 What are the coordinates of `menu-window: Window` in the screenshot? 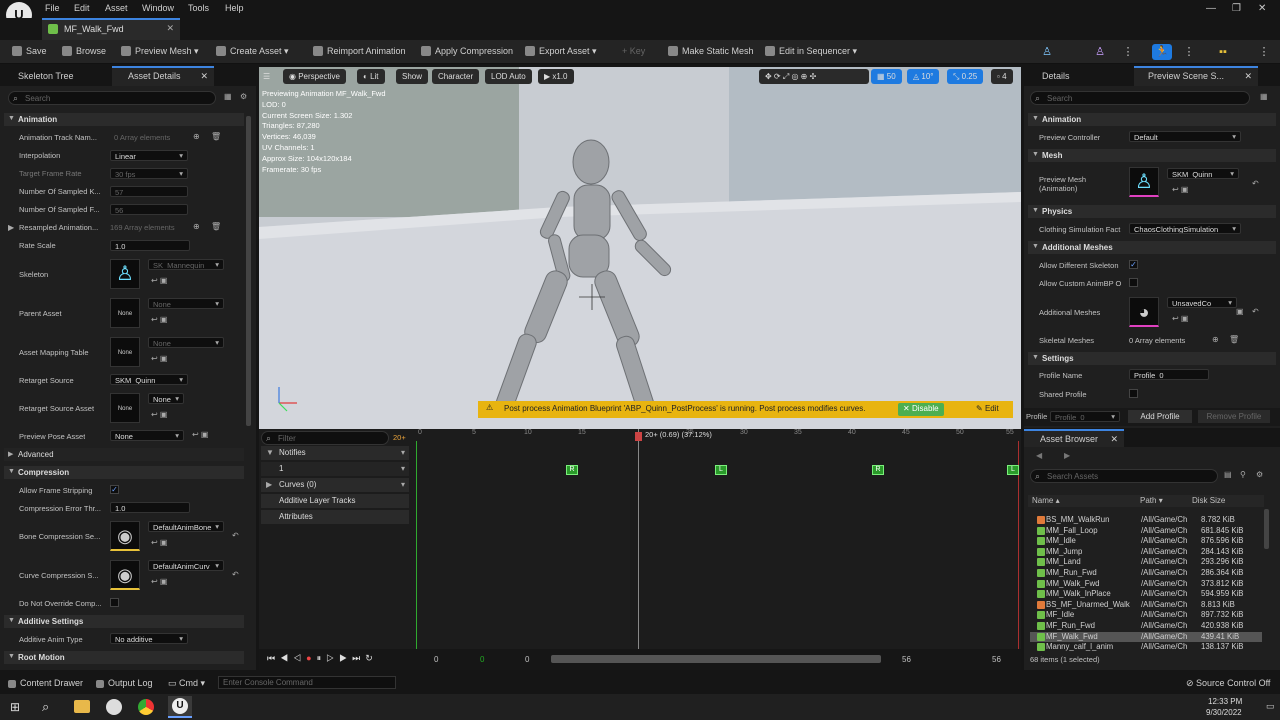 It's located at (158, 8).